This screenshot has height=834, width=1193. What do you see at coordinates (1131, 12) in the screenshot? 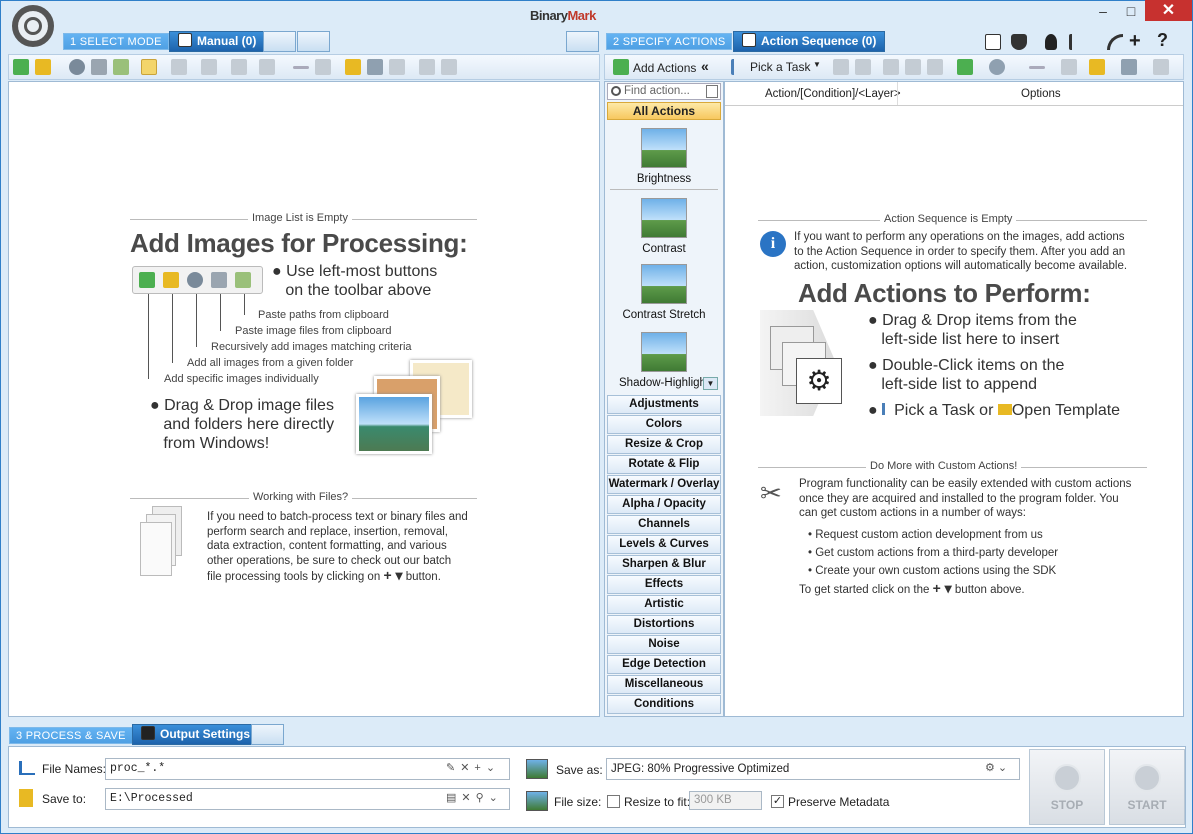
I see `maximize-button: □` at bounding box center [1131, 12].